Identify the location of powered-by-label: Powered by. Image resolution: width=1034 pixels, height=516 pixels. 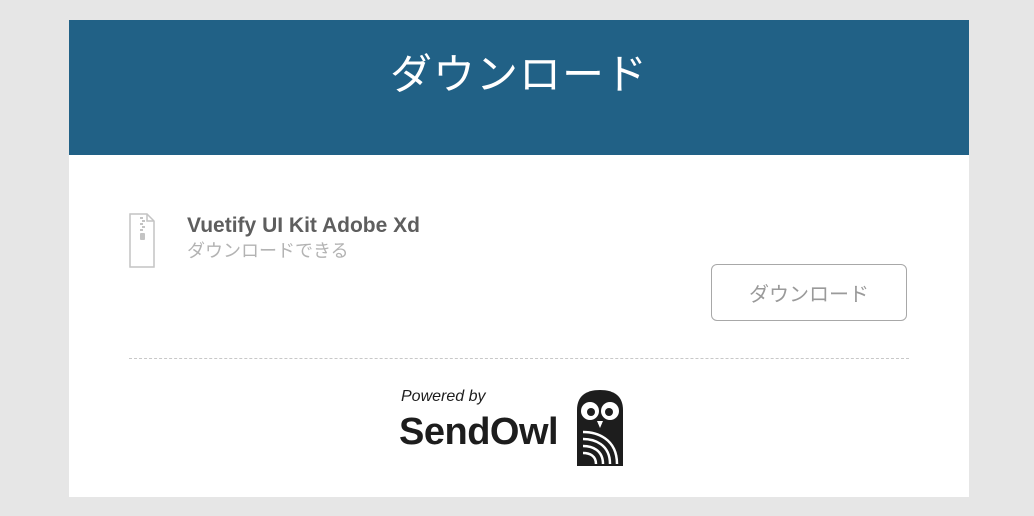
(443, 396).